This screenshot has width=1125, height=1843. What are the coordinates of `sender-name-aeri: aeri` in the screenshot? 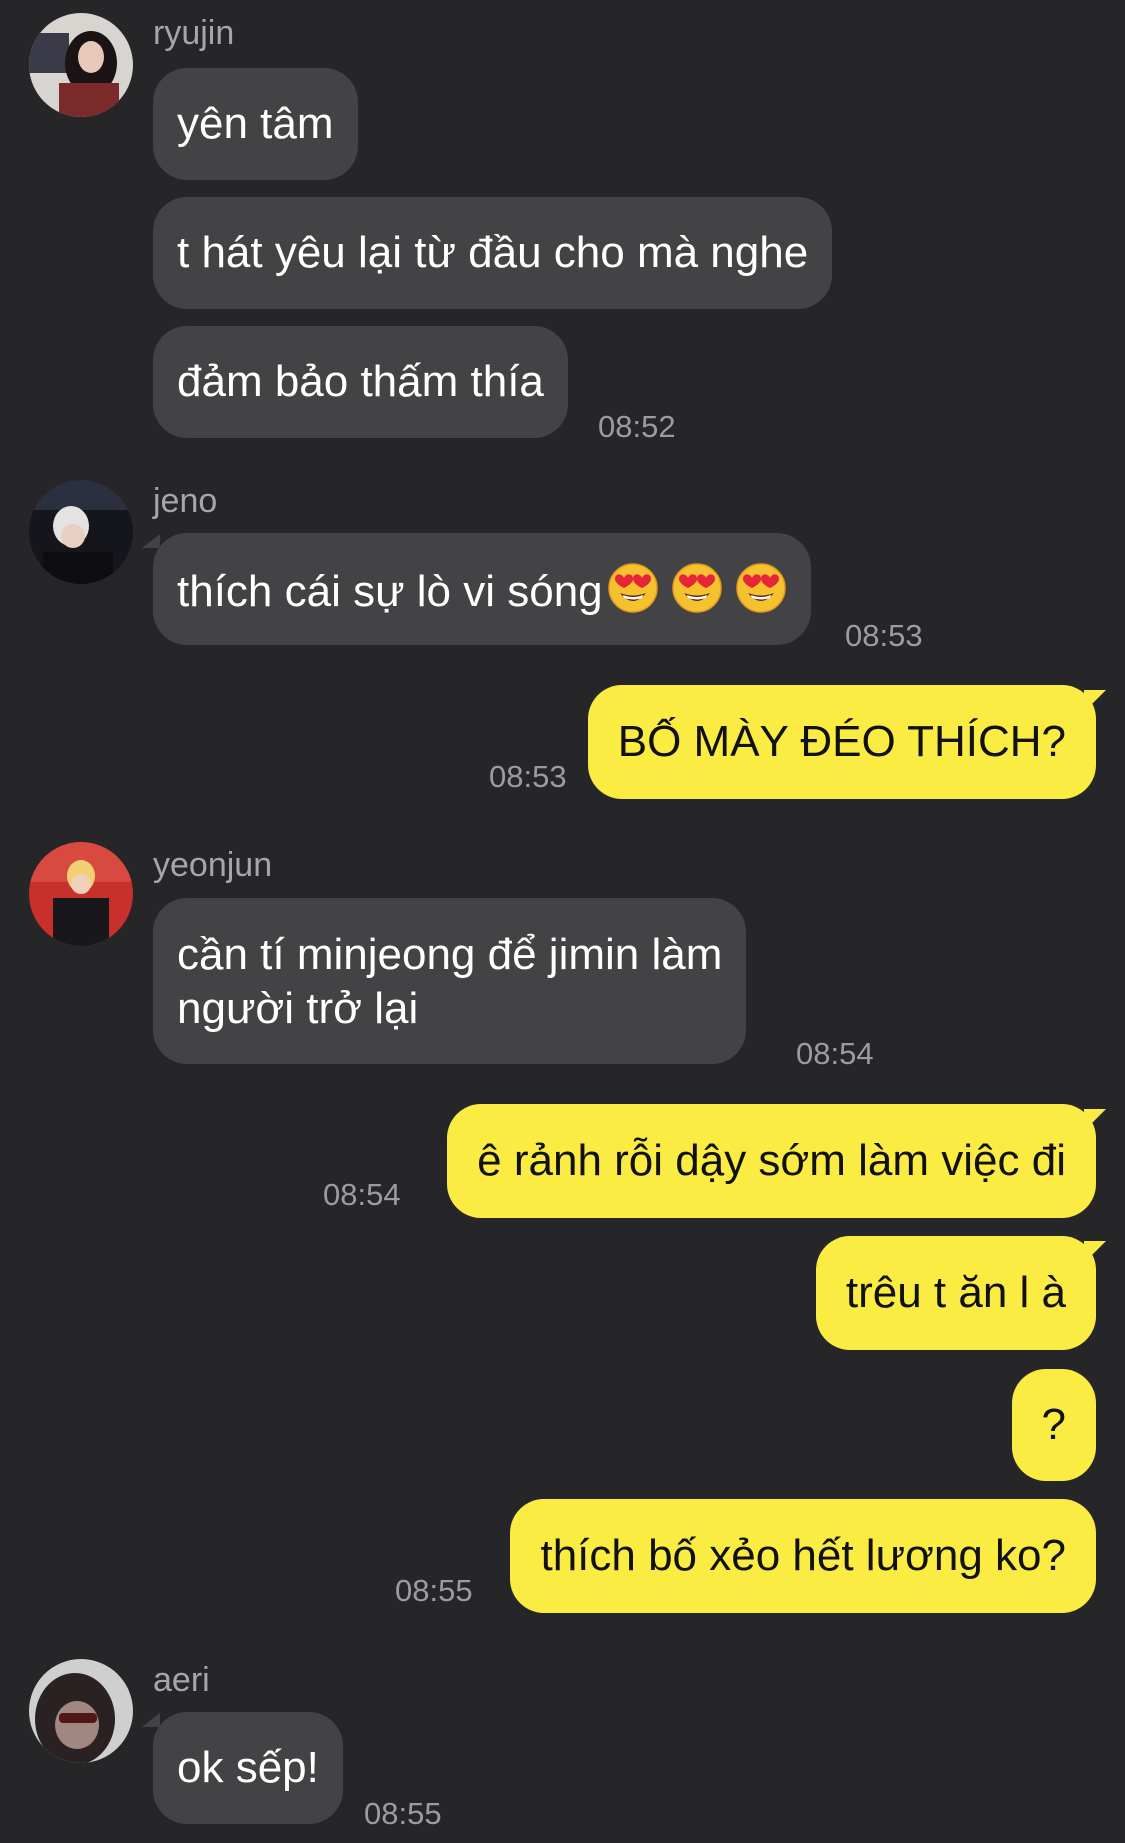 It's located at (181, 1680).